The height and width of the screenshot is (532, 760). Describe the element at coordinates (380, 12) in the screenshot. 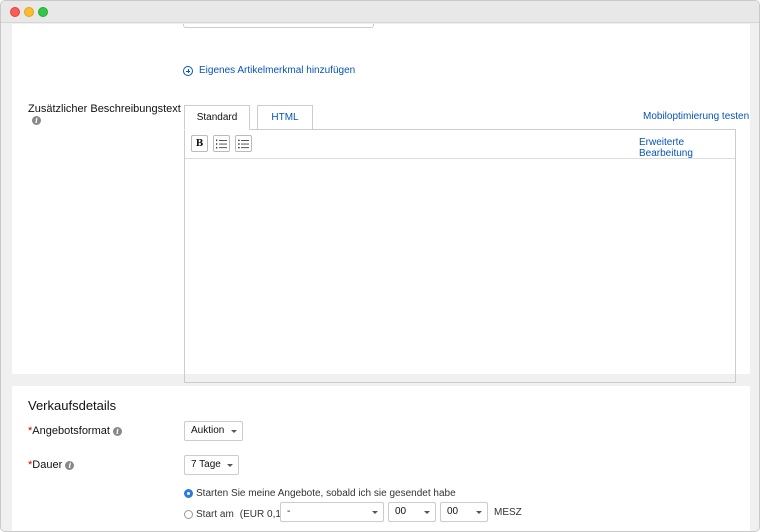

I see `title-bar` at that location.